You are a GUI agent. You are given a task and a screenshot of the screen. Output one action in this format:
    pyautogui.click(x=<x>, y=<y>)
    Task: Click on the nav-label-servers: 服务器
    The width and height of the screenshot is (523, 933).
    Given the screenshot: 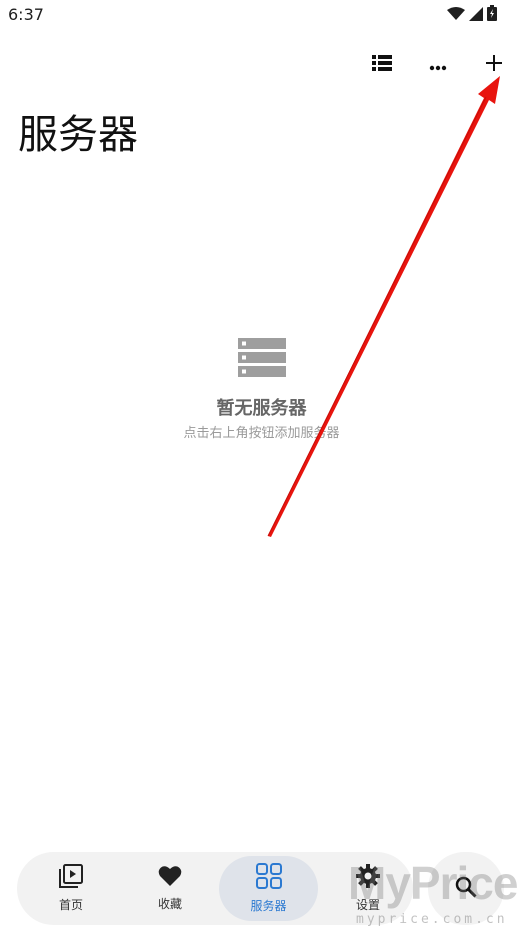 What is the action you would take?
    pyautogui.click(x=268, y=906)
    